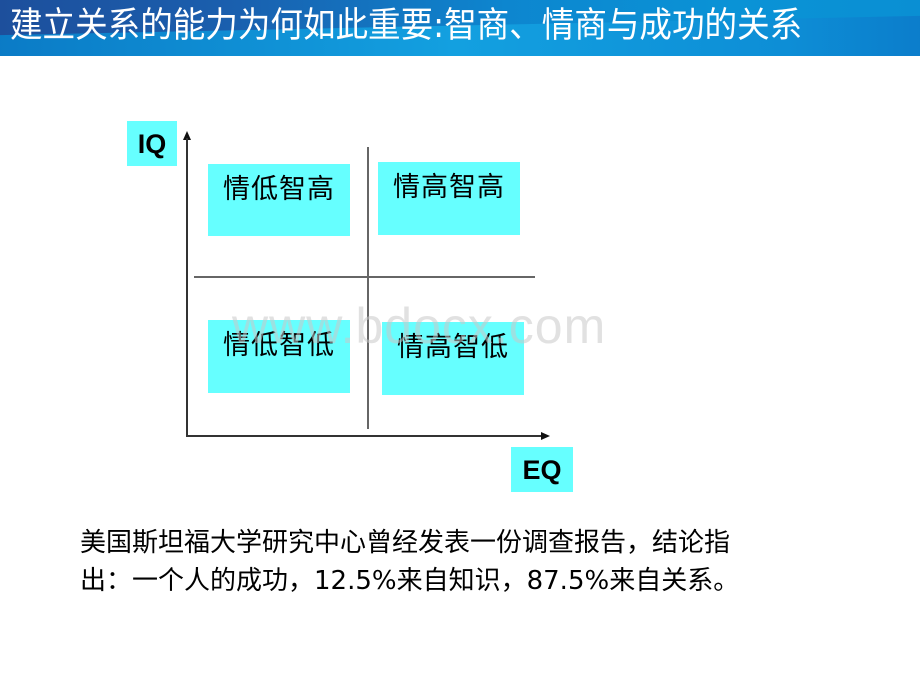 The width and height of the screenshot is (920, 690). Describe the element at coordinates (449, 187) in the screenshot. I see `quadrant-label: 情高智高` at that location.